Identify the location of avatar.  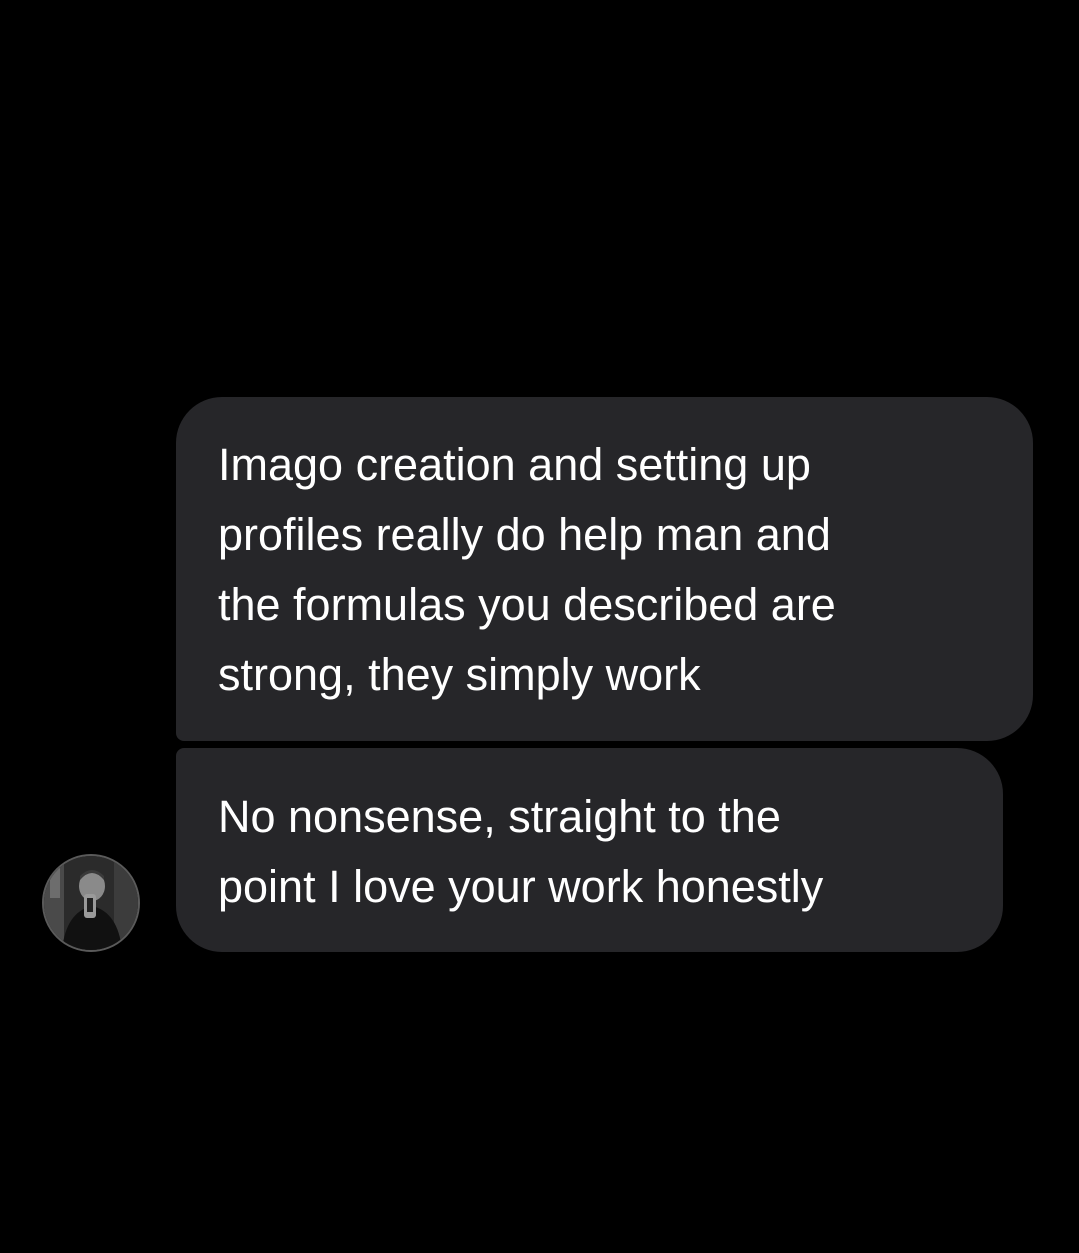
(91, 903).